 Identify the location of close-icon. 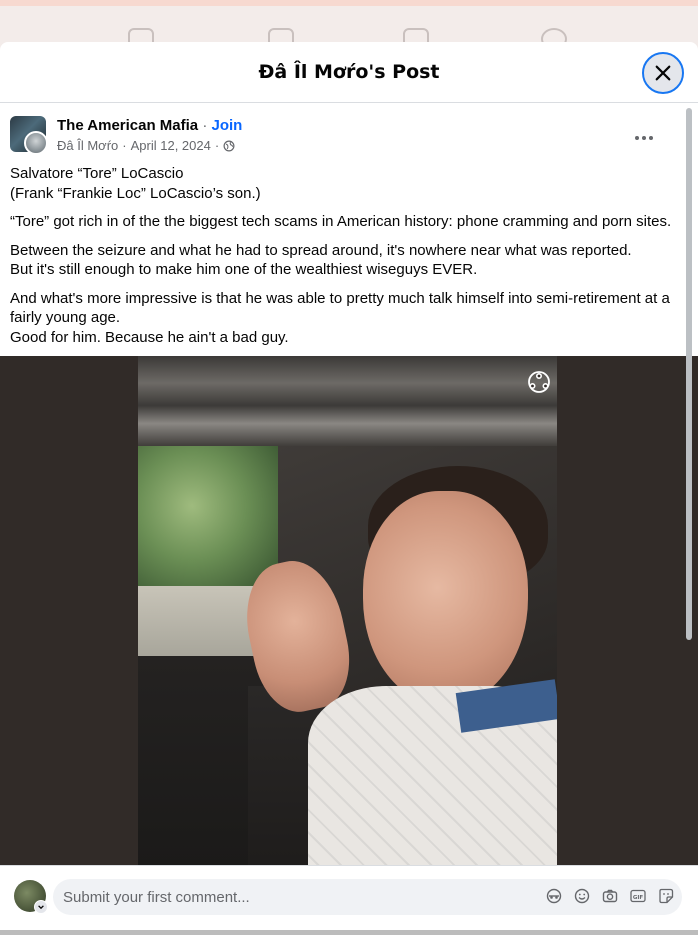
(663, 73).